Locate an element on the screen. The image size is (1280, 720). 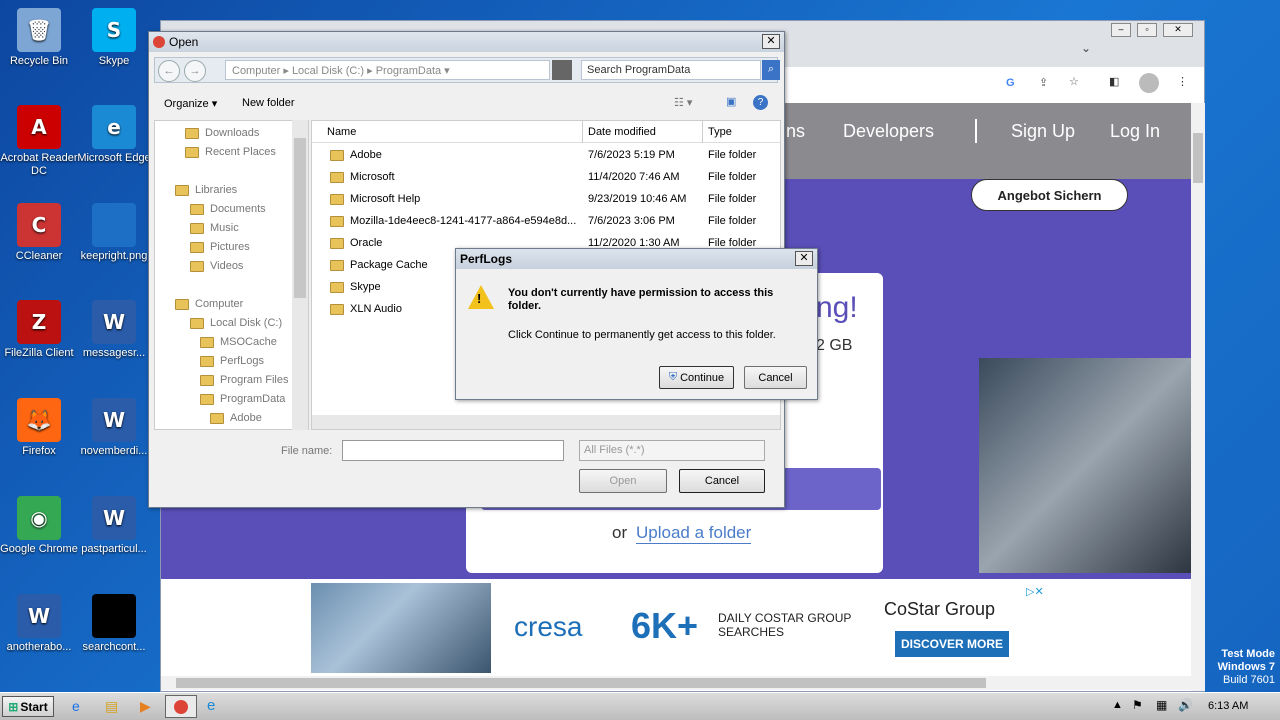
angebot-button: Angebot Sichern is located at coordinates (1049, 195).